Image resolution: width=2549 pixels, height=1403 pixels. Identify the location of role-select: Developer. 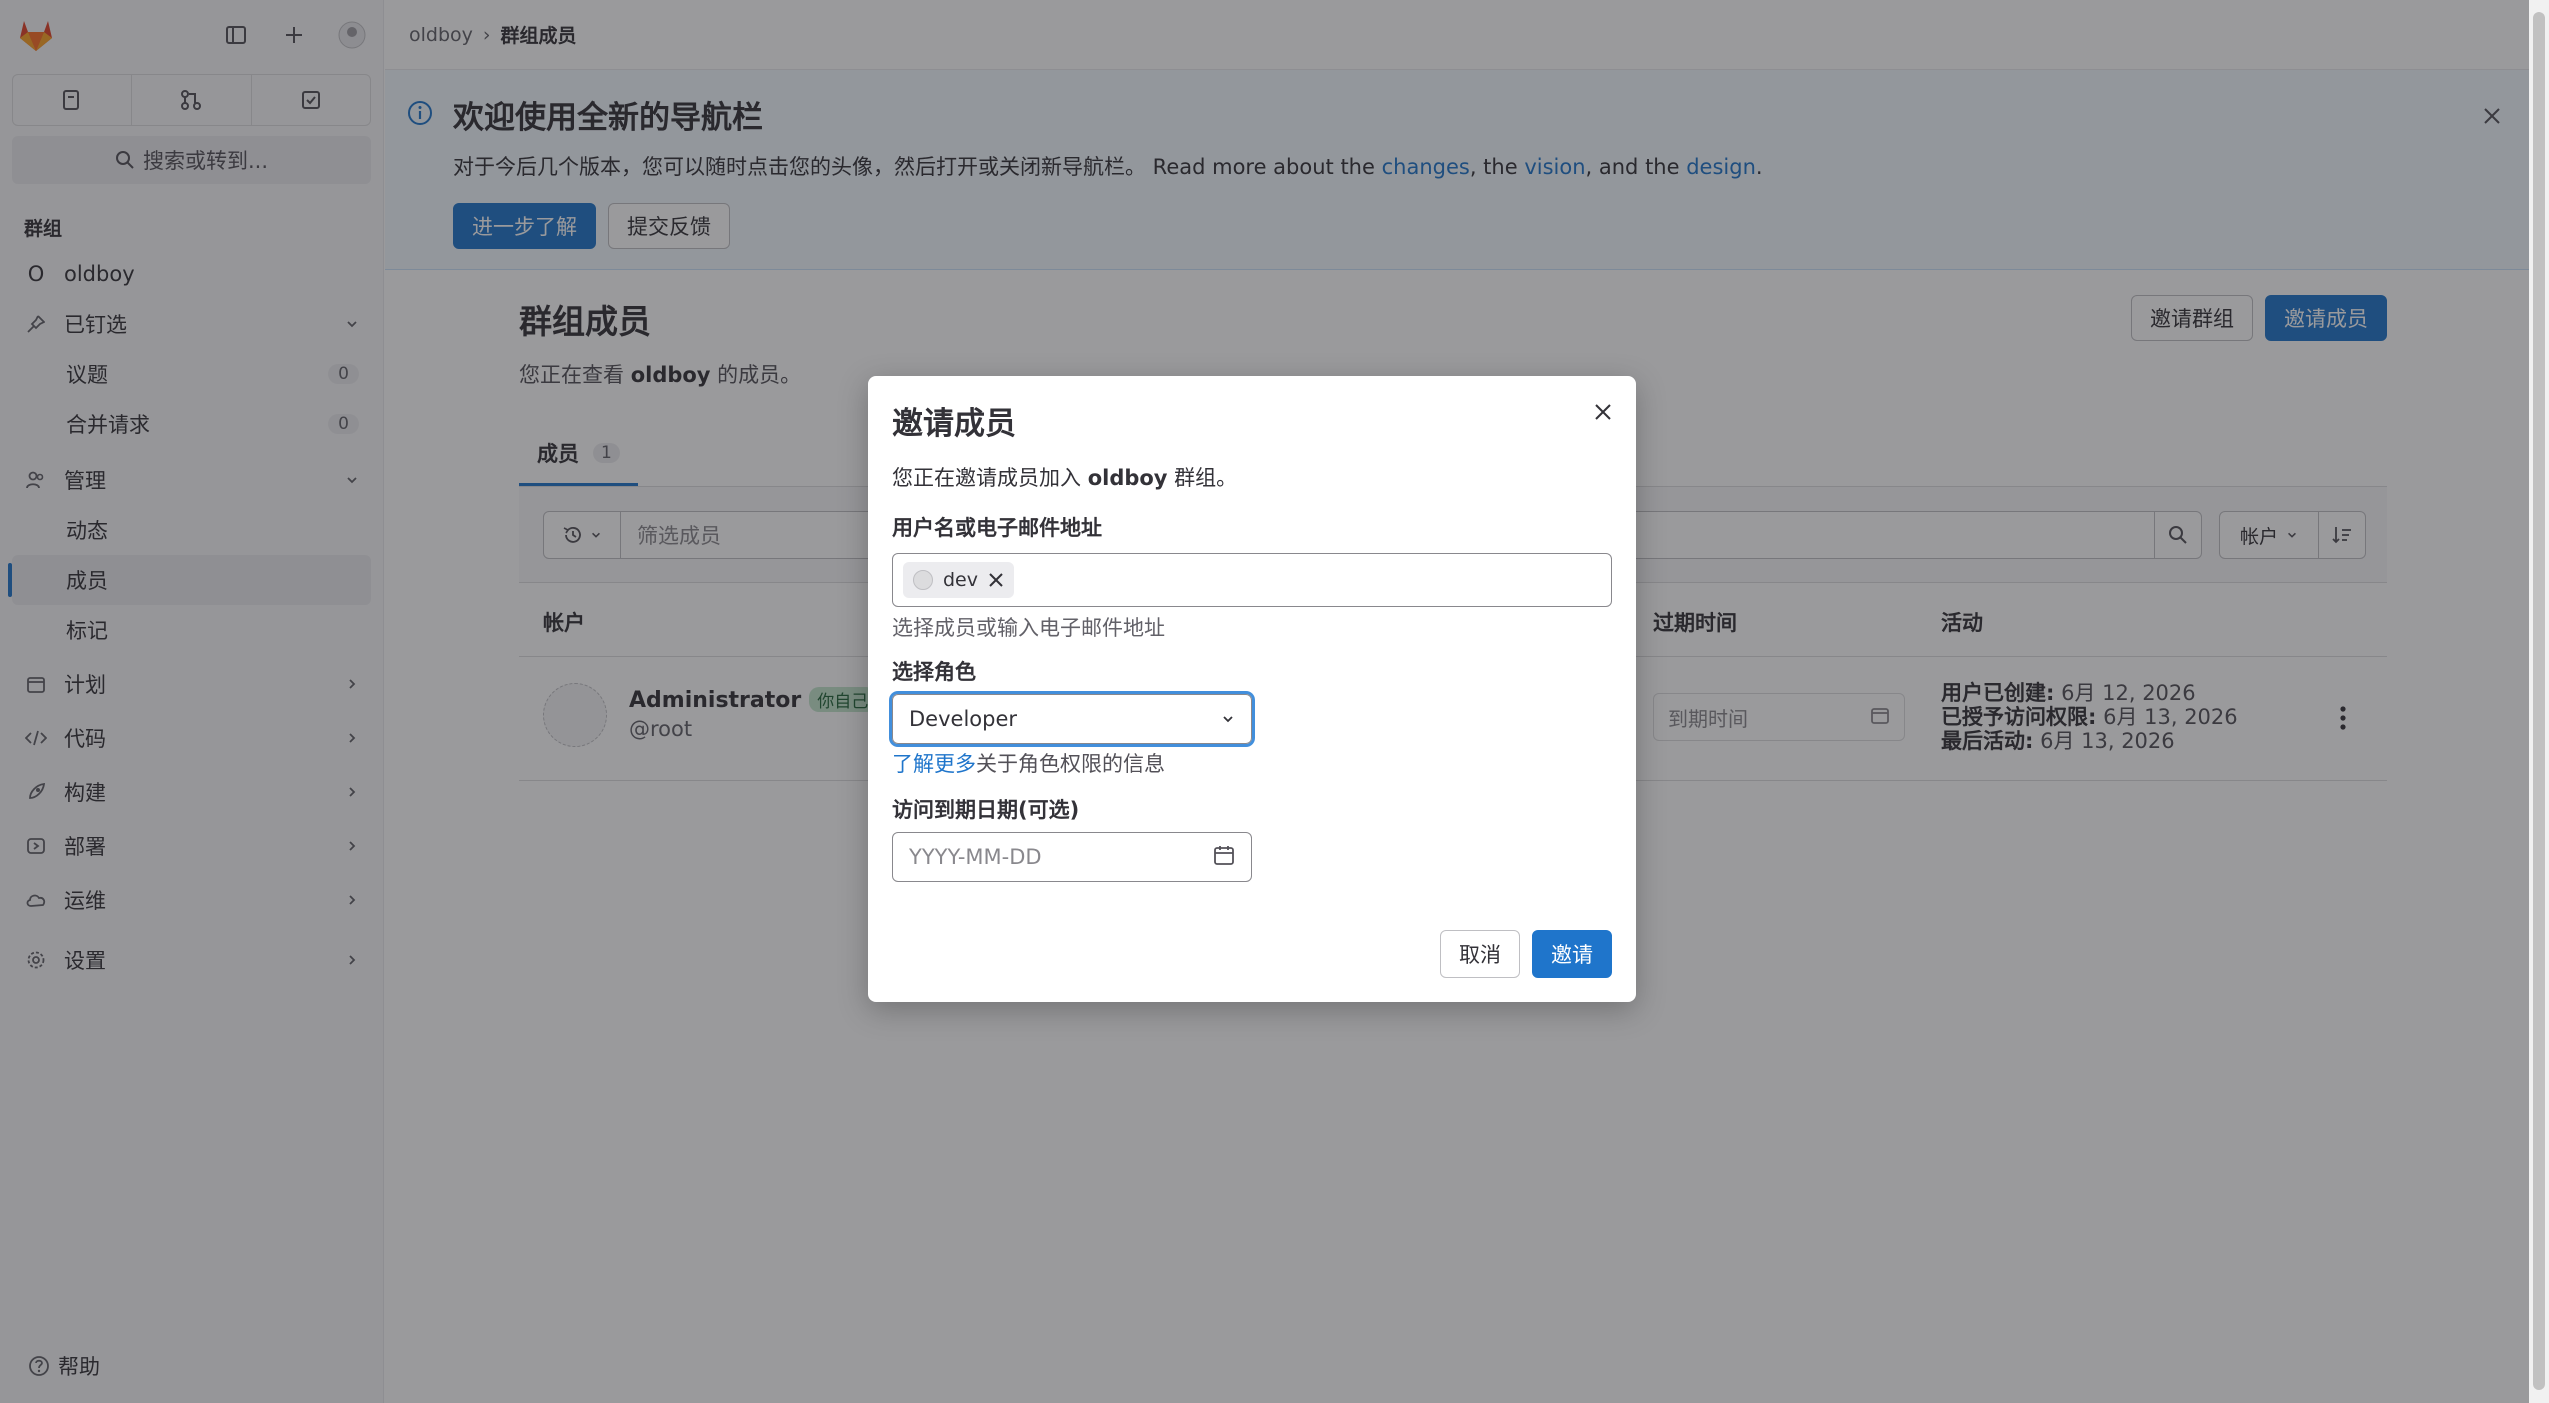
(1072, 719).